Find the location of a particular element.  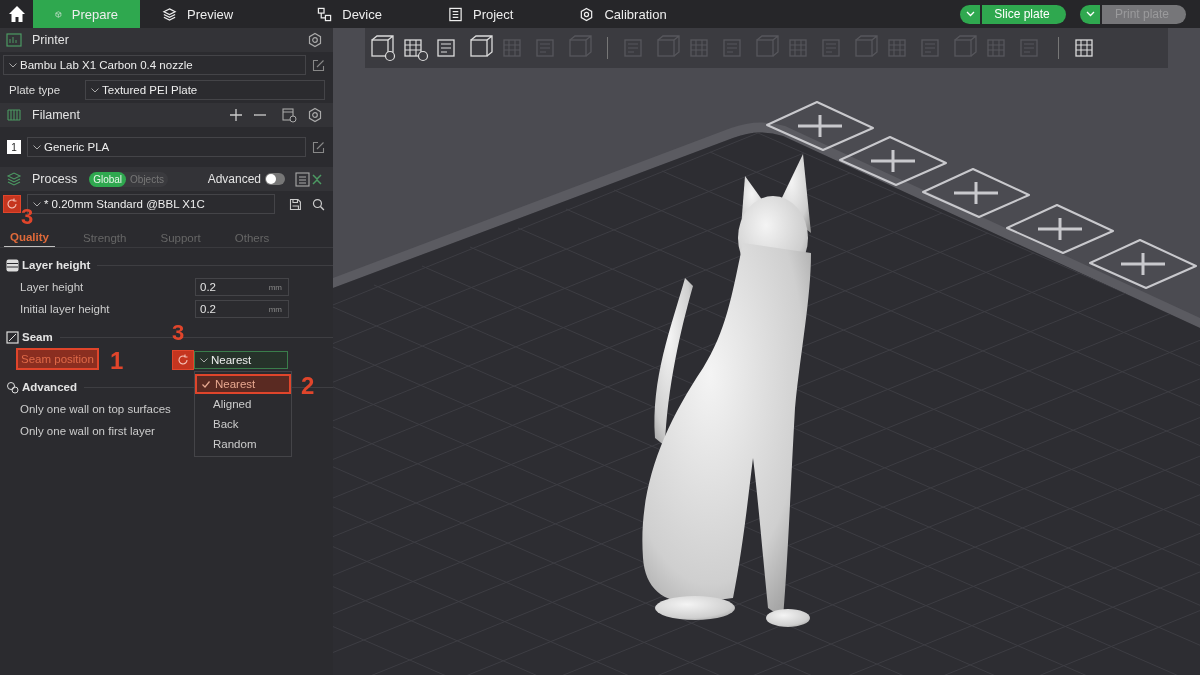

section-title: Printer is located at coordinates (50, 40).